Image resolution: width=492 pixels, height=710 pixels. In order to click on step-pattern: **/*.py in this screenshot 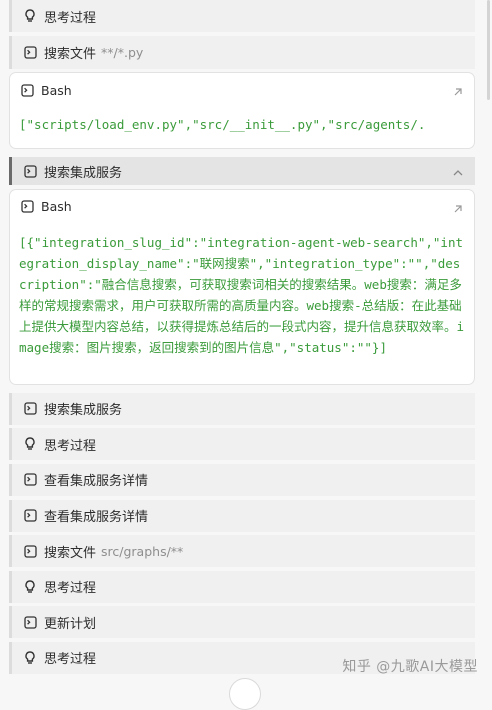, I will do `click(122, 52)`.